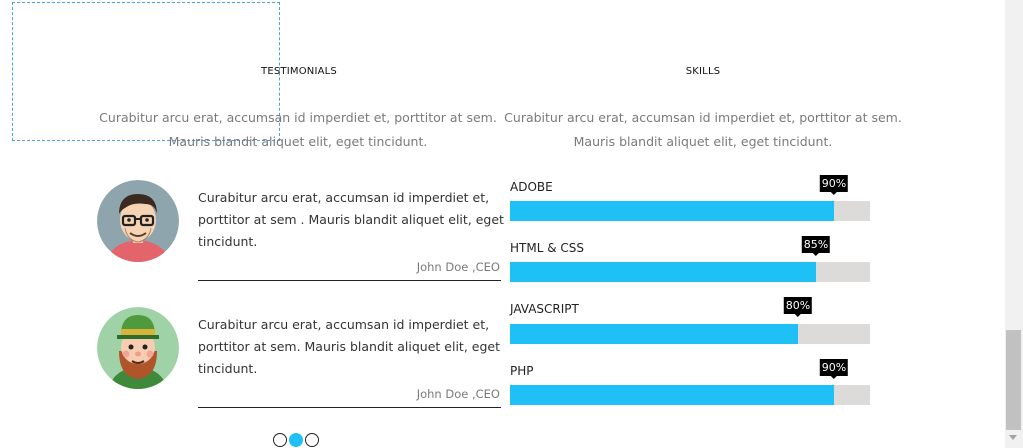  Describe the element at coordinates (299, 71) in the screenshot. I see `testimonials-title: TESTIMONIALS` at that location.